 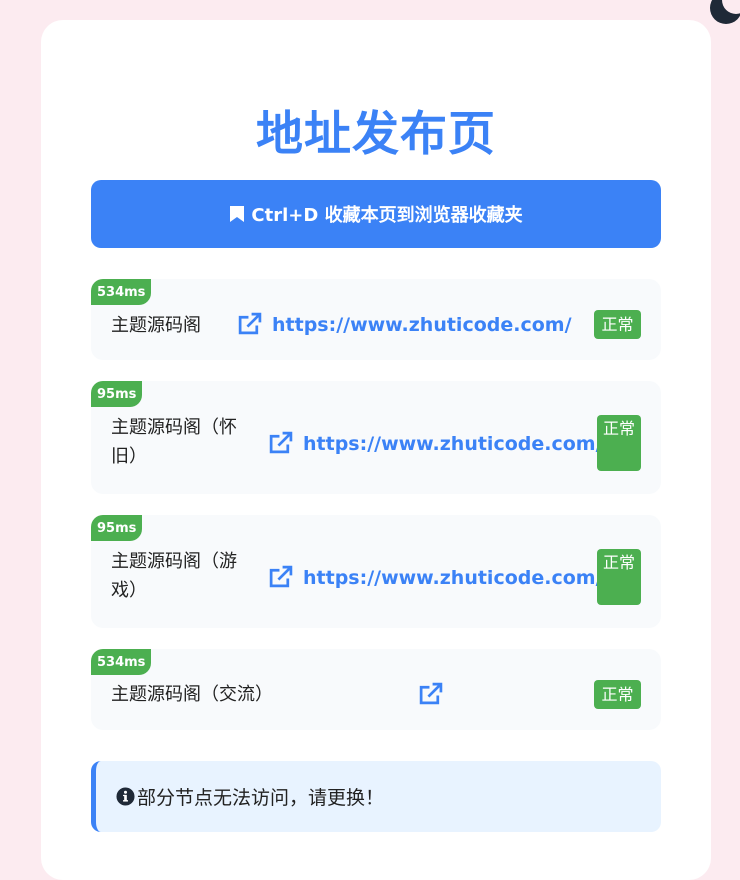 I want to click on site-link, so click(x=435, y=694).